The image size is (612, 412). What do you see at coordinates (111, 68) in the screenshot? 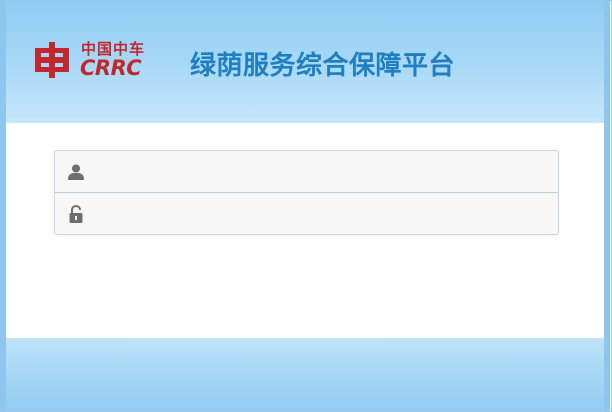
I see `logo-text-en: CRRC` at bounding box center [111, 68].